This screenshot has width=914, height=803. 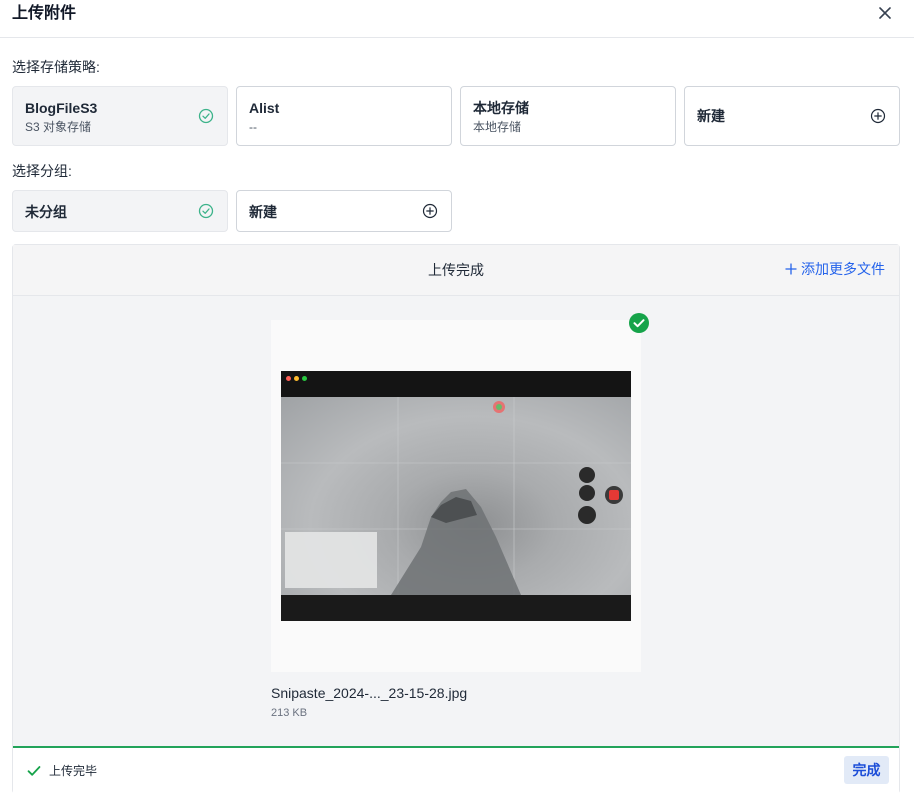 I want to click on dialog-title: 上传附件, so click(x=44, y=13).